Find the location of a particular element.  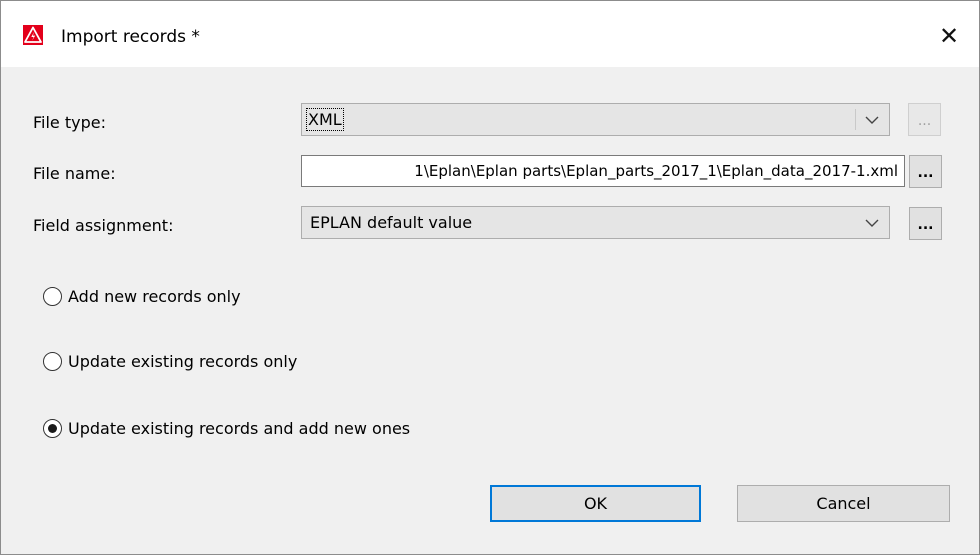

file-type-label: File type: is located at coordinates (69, 122).